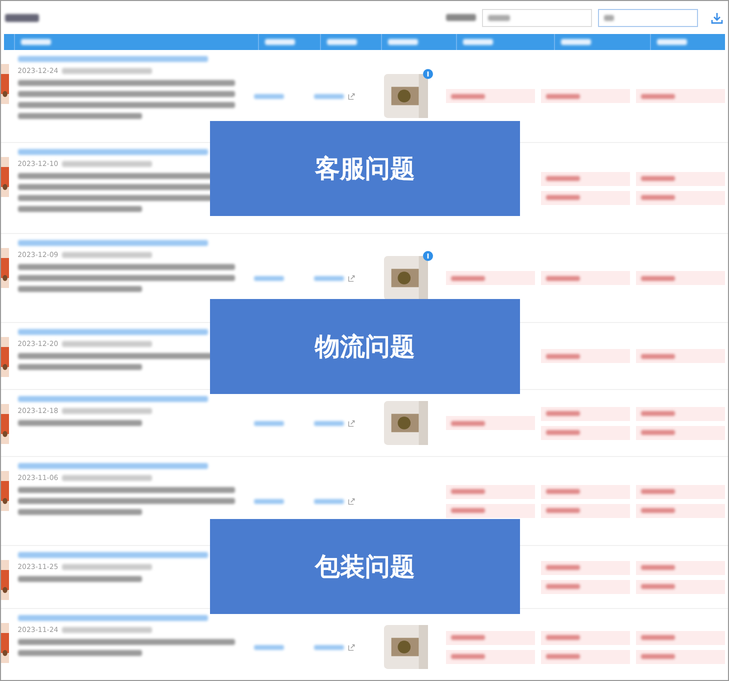  I want to click on category-label: 包装问题, so click(365, 567).